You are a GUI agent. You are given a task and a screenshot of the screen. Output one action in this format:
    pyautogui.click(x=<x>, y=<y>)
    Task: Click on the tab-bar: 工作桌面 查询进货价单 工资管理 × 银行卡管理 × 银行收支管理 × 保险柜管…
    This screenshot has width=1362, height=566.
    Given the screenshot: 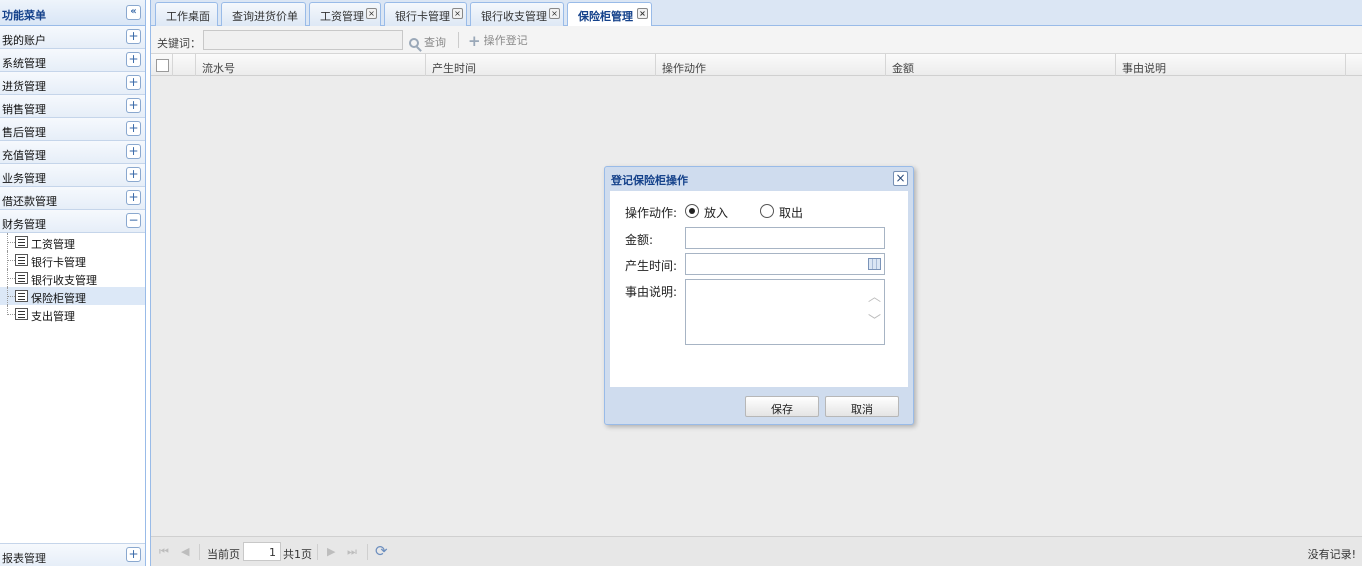 What is the action you would take?
    pyautogui.click(x=756, y=13)
    